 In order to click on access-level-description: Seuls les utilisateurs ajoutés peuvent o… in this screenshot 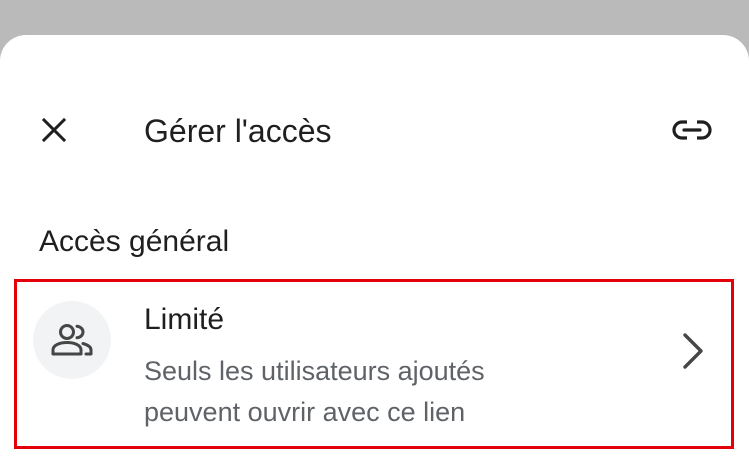, I will do `click(379, 392)`.